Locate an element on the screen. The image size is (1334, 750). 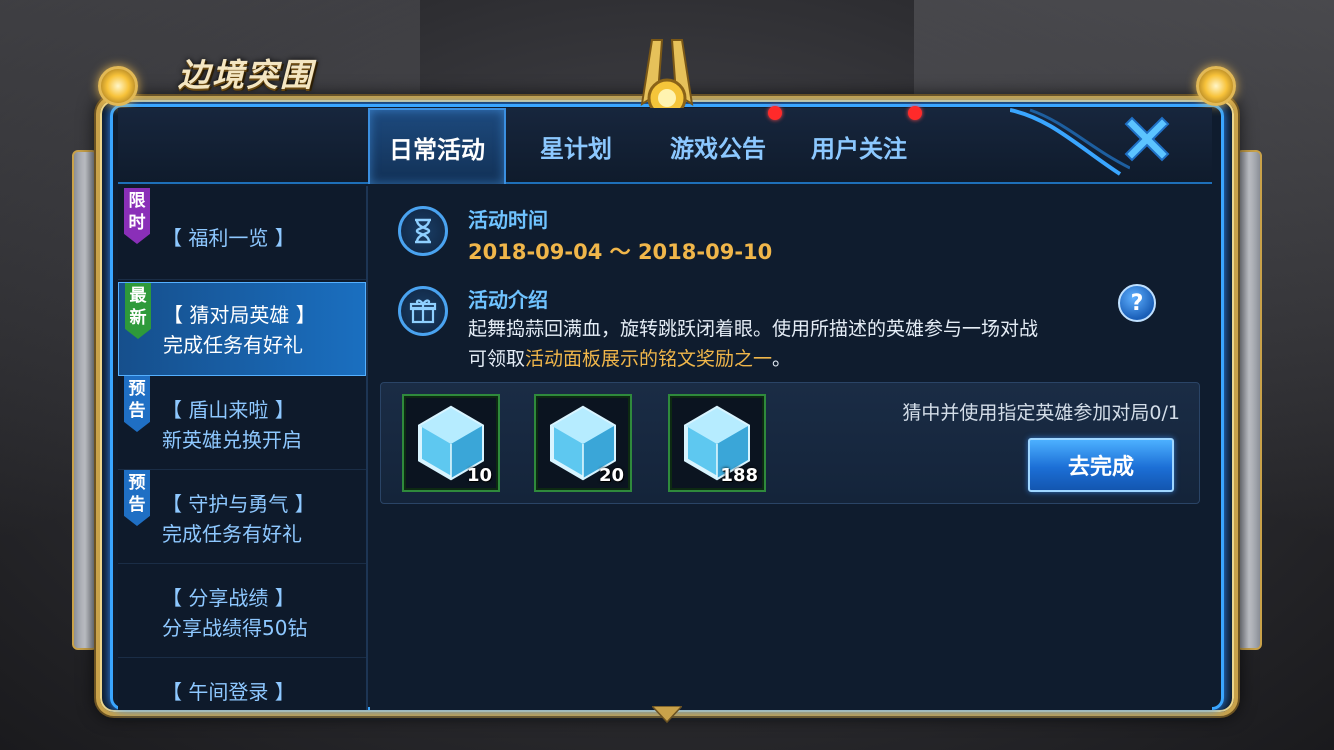
close-button is located at coordinates (1147, 139).